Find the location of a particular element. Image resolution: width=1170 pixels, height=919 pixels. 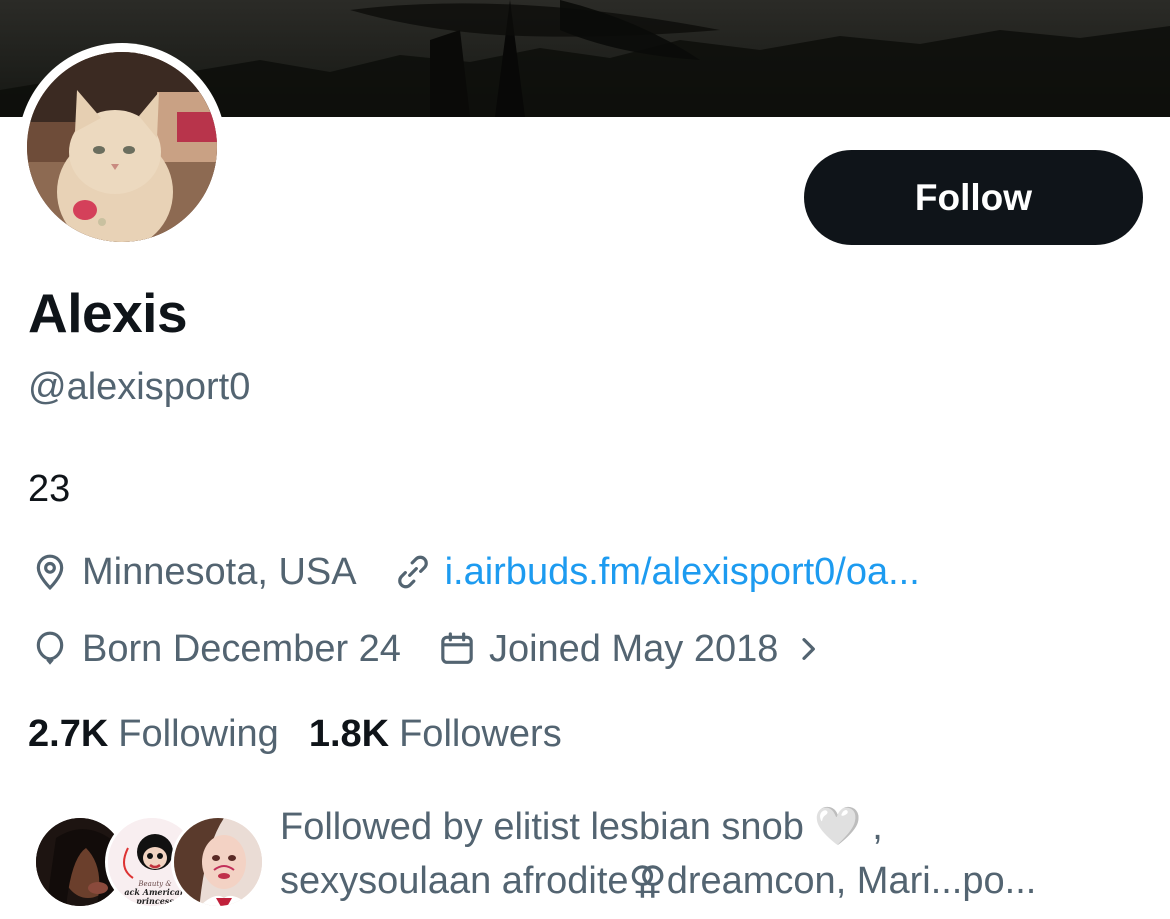

followers-count: 1.8K is located at coordinates (349, 733).